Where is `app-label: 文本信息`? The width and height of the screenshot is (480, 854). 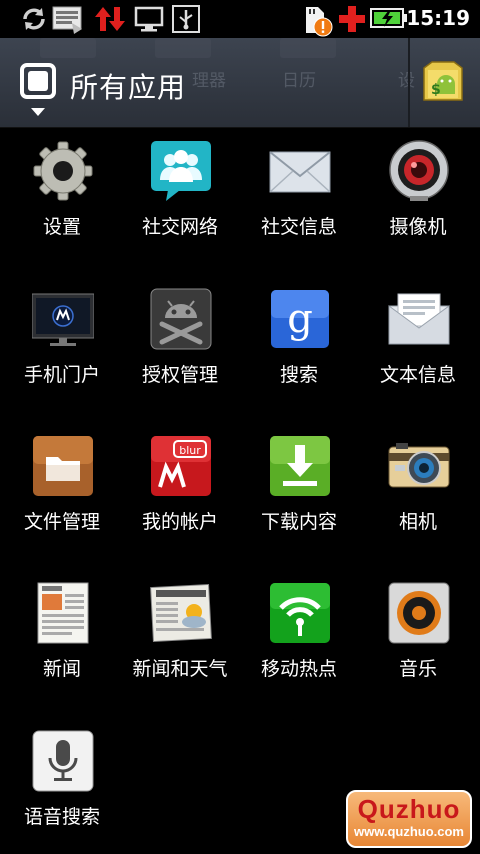 app-label: 文本信息 is located at coordinates (417, 375).